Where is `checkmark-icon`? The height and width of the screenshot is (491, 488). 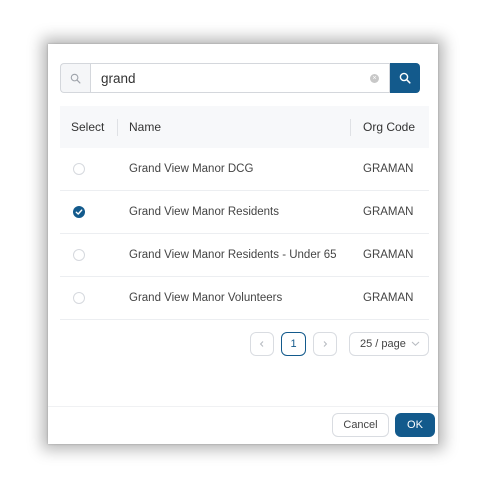 checkmark-icon is located at coordinates (79, 212).